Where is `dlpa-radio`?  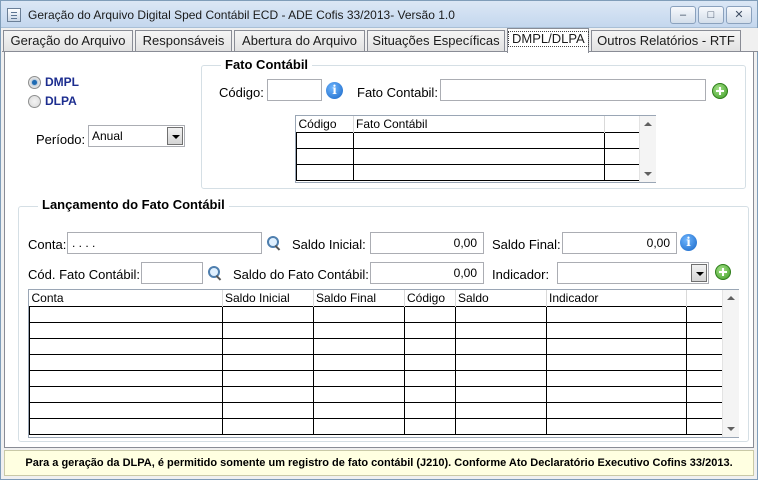
dlpa-radio is located at coordinates (34, 101).